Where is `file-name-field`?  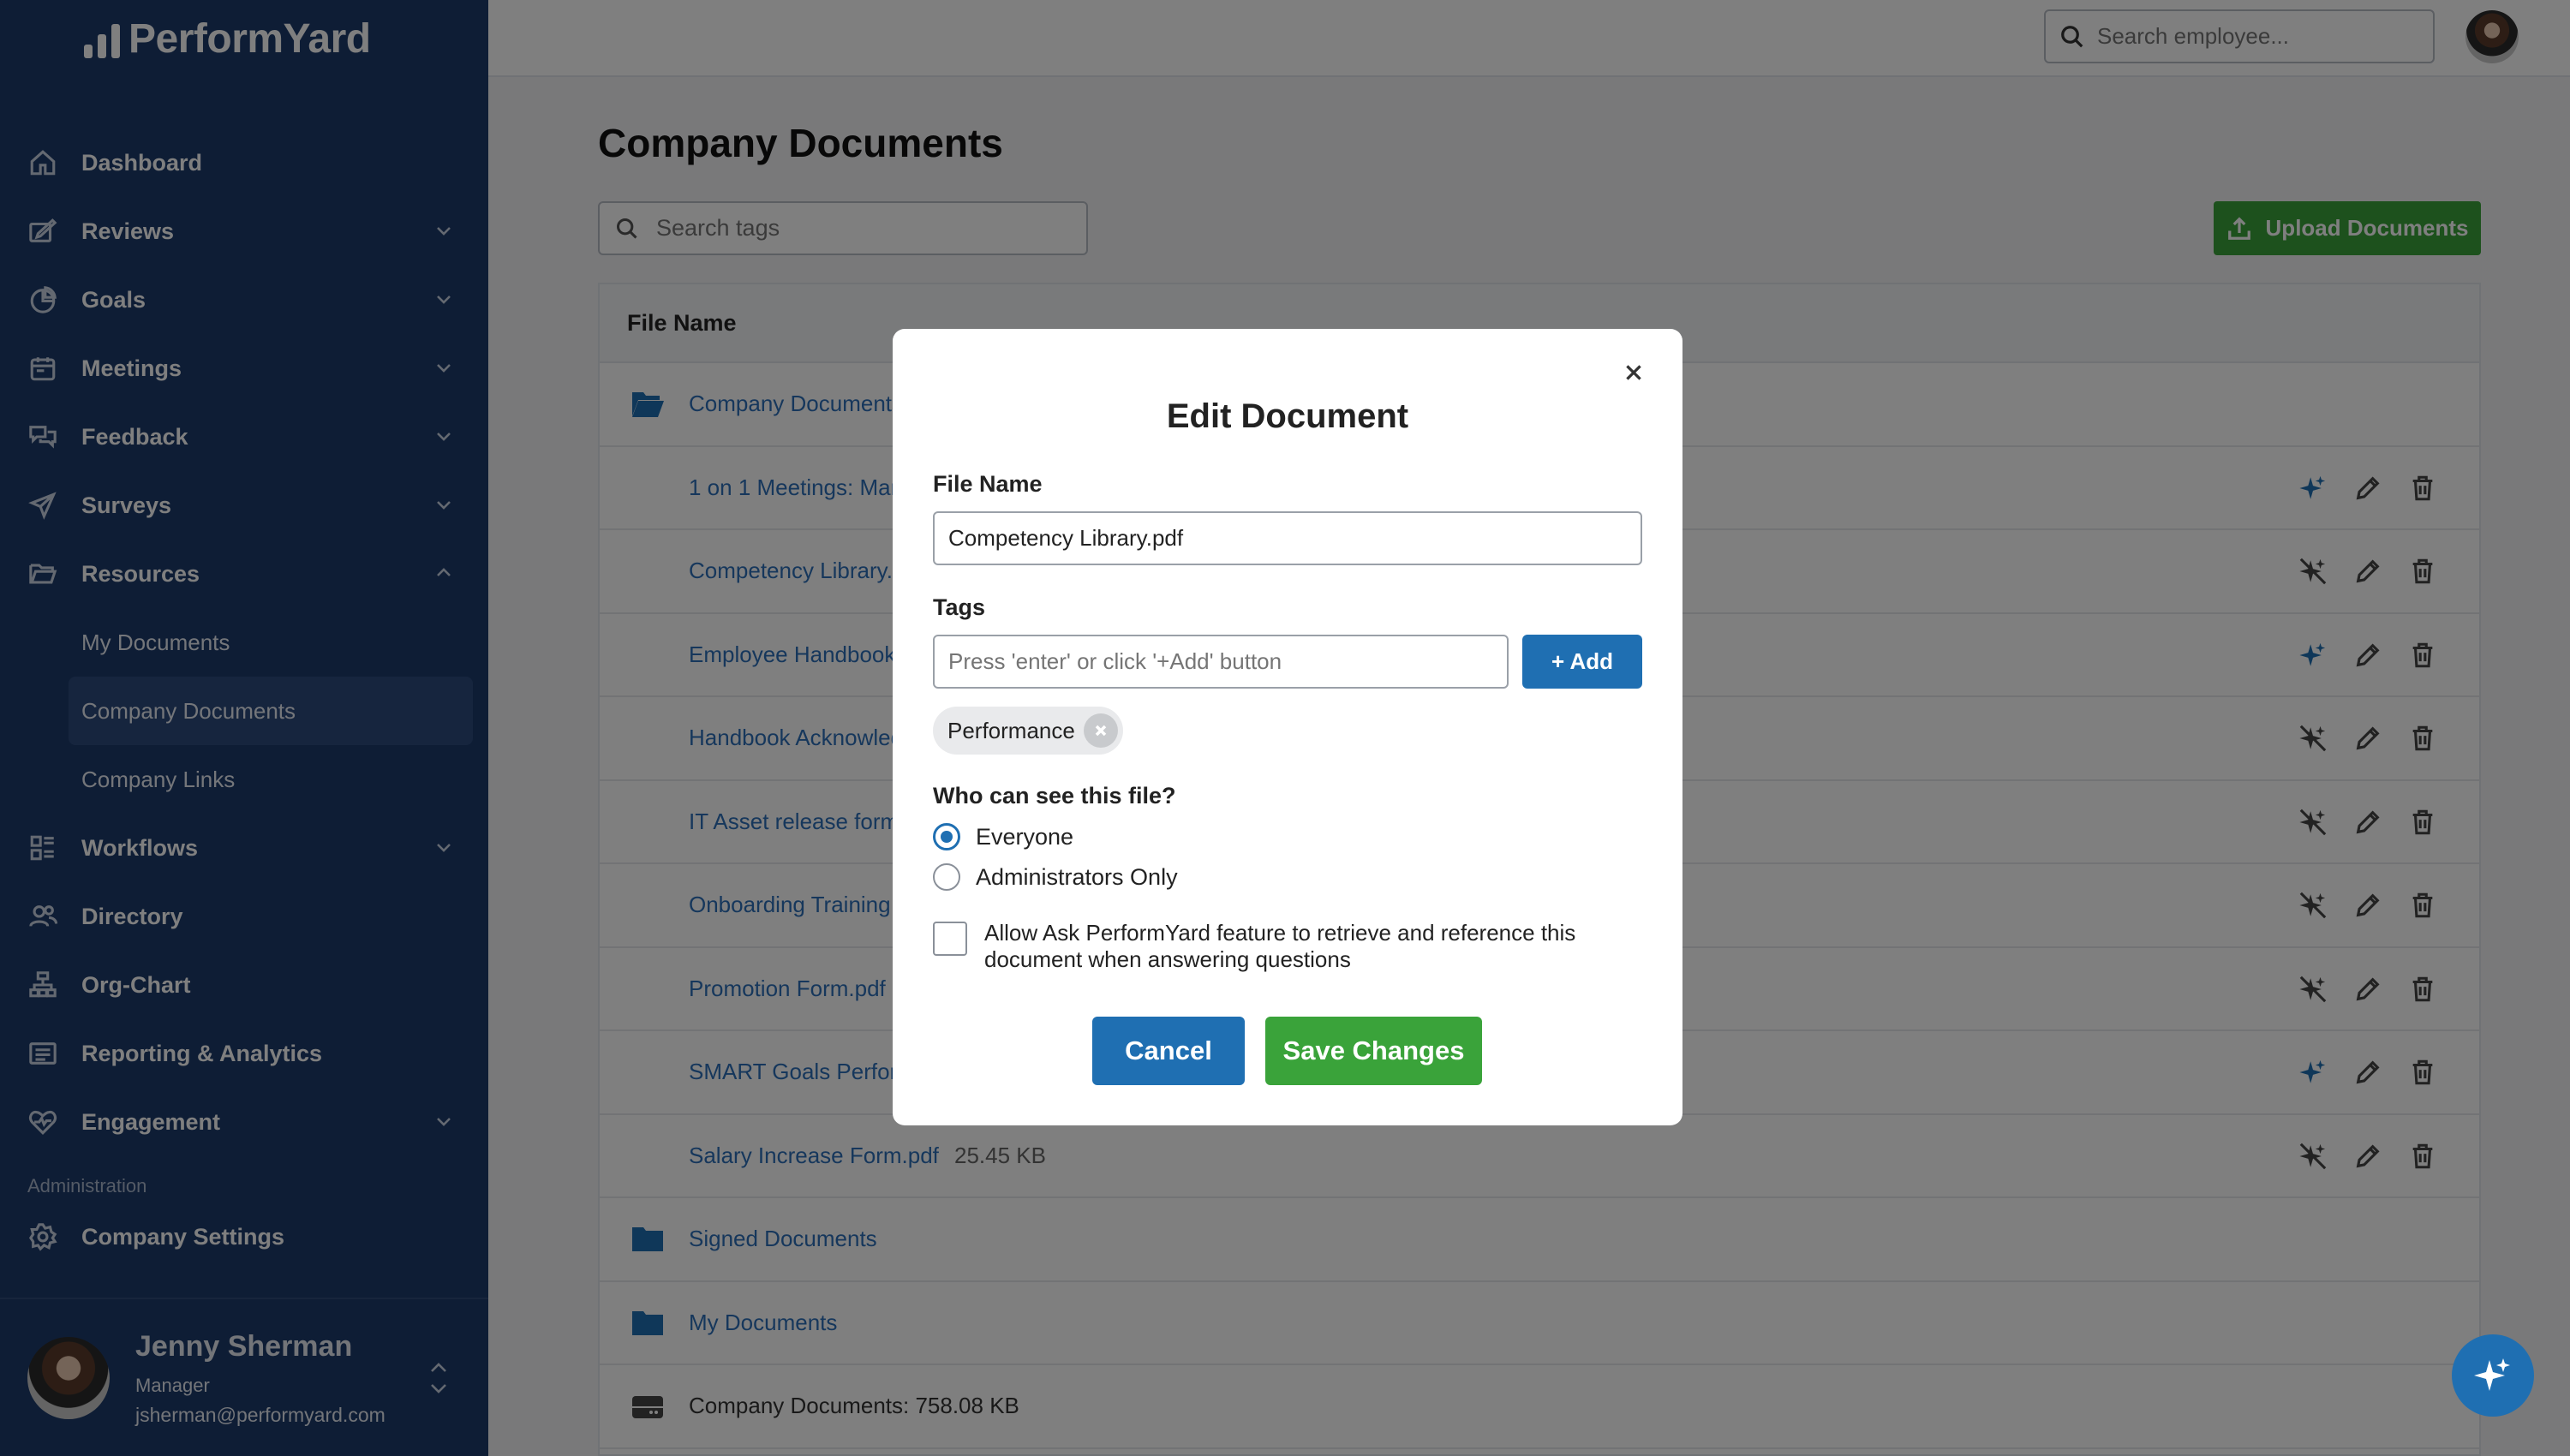
file-name-field is located at coordinates (1288, 538).